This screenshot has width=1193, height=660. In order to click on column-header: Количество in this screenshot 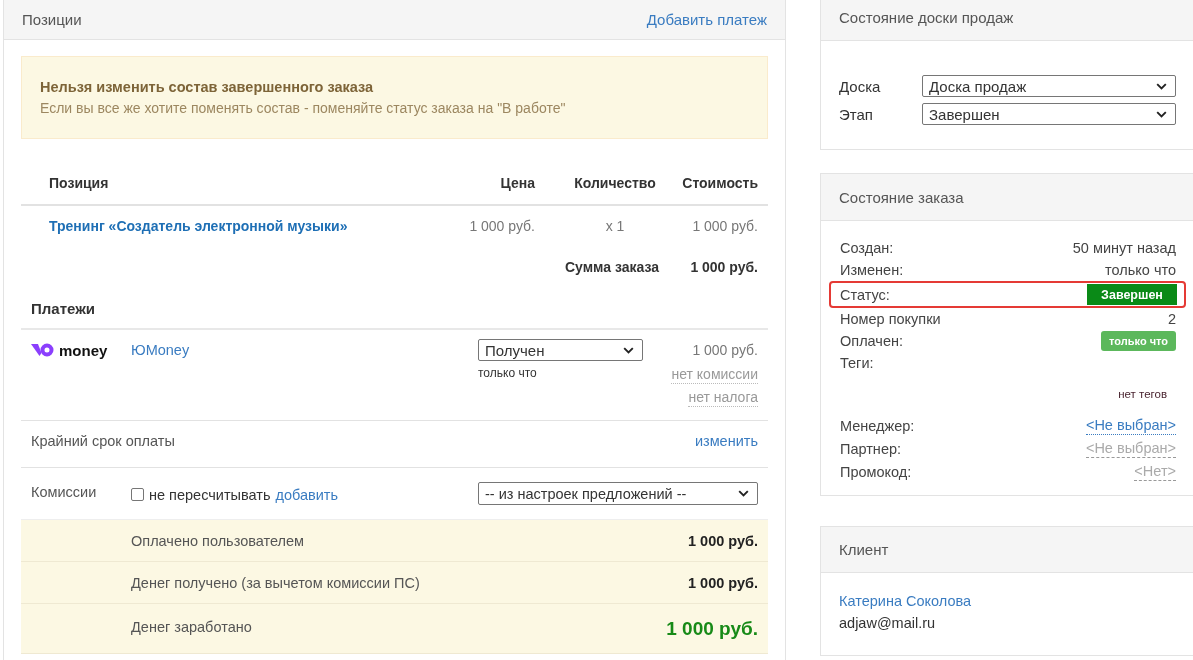, I will do `click(615, 182)`.